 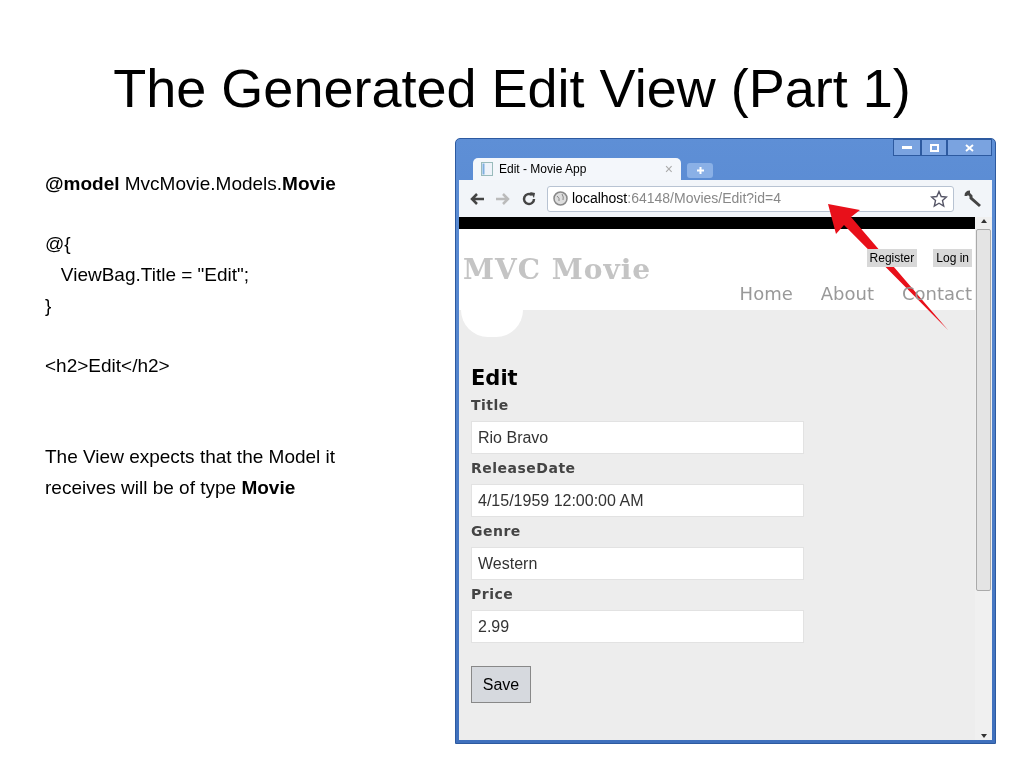 What do you see at coordinates (637, 500) in the screenshot?
I see `input-field: 4/15/1959 12:00:00 AM` at bounding box center [637, 500].